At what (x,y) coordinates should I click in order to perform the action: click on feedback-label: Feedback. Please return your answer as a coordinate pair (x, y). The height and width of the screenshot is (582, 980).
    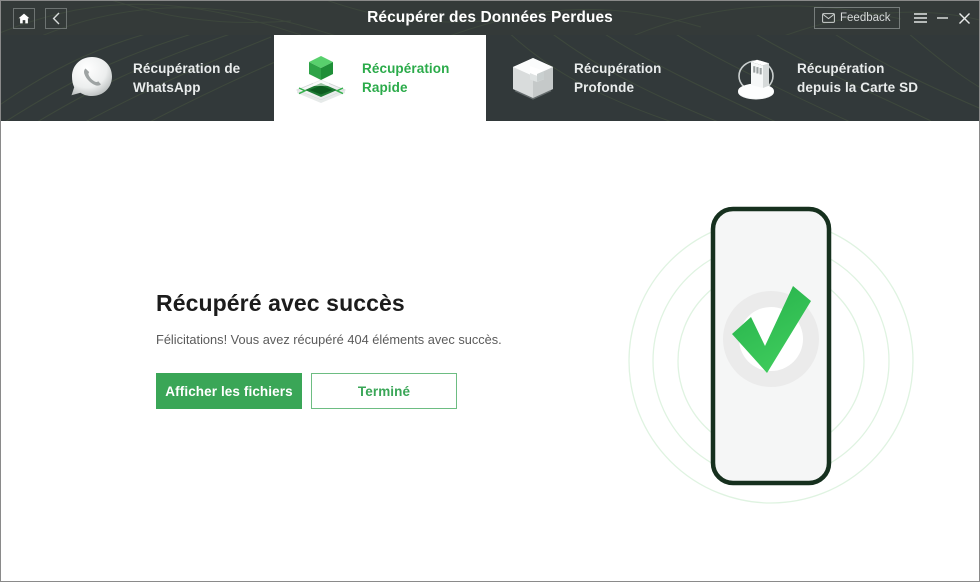
    Looking at the image, I should click on (865, 18).